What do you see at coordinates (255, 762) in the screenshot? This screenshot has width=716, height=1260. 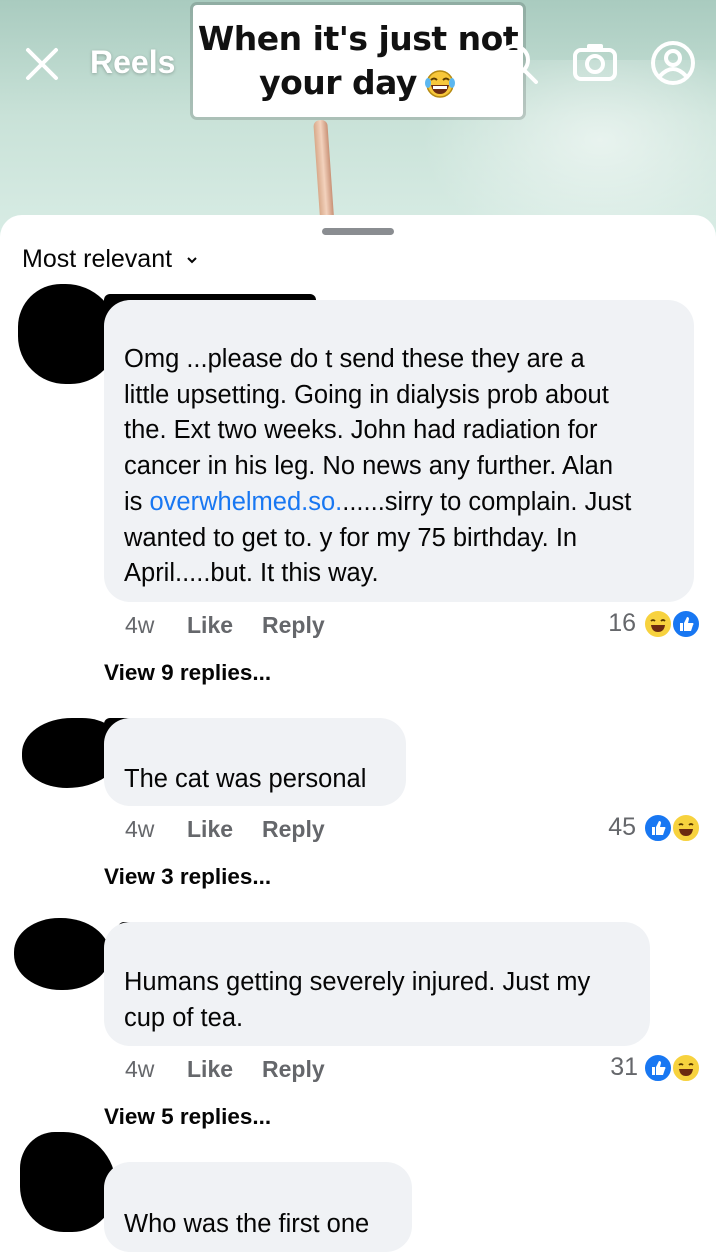 I see `comment-bubble: The cat was personal` at bounding box center [255, 762].